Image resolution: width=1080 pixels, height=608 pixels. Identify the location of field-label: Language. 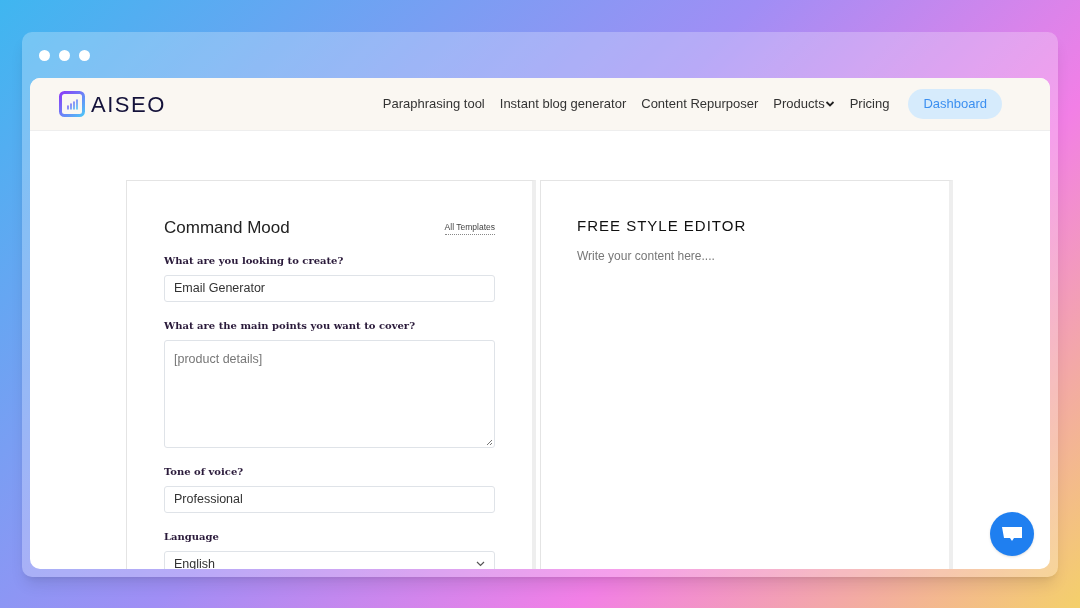
(192, 536).